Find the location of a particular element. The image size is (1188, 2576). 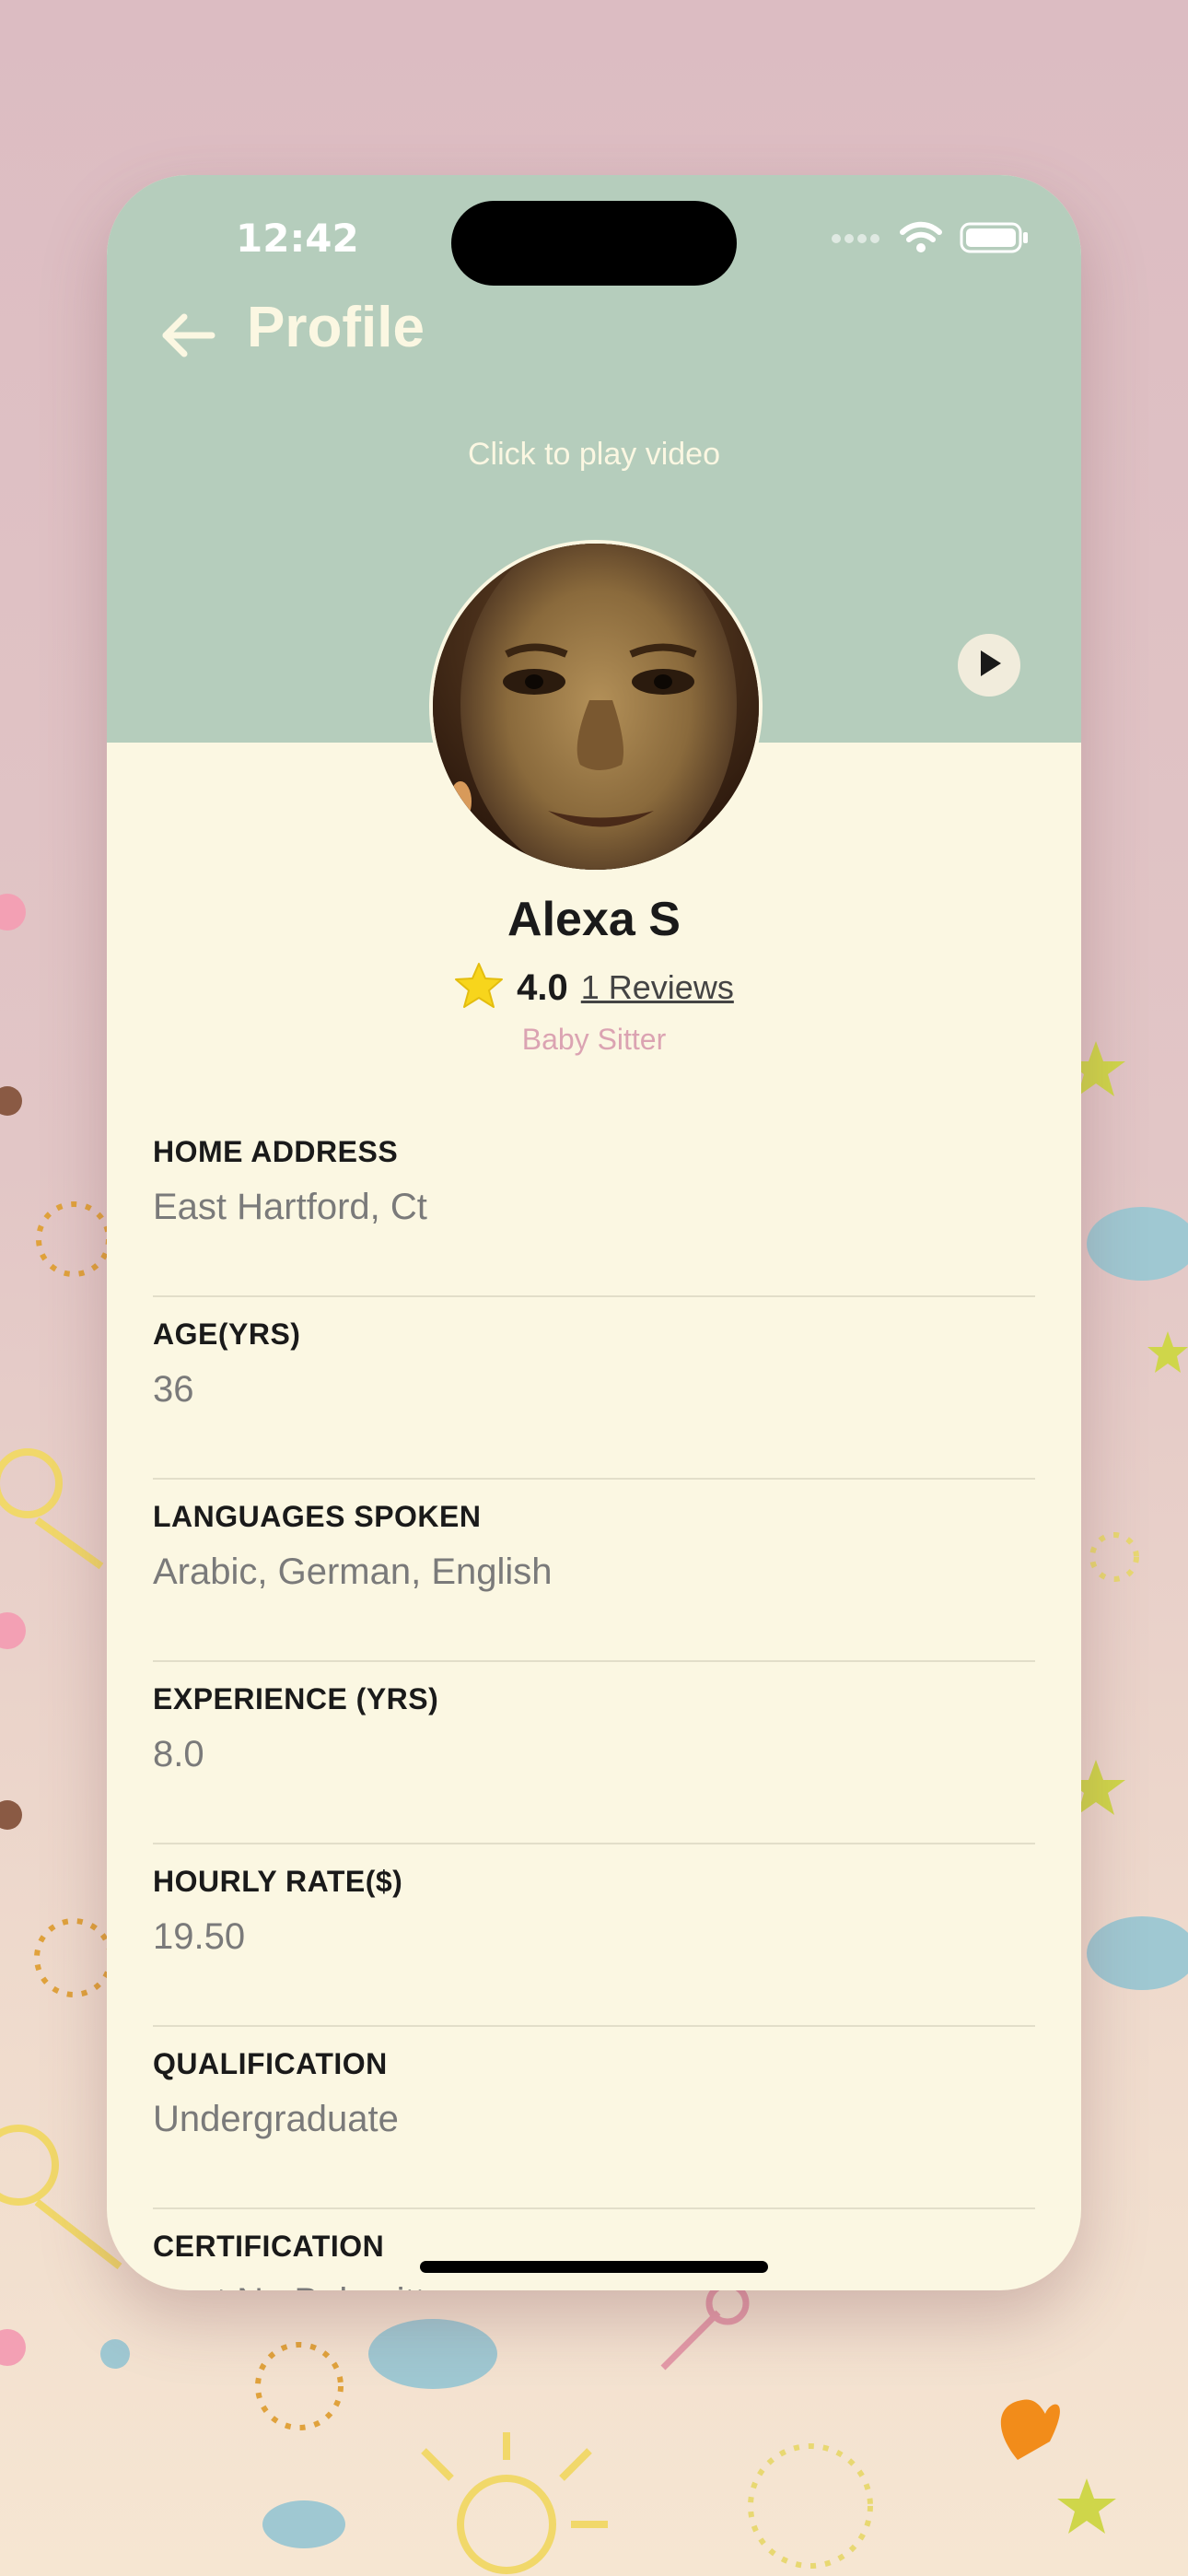

field-hourly-rate: HOURLY RATE($) 19.50 is located at coordinates (594, 1935).